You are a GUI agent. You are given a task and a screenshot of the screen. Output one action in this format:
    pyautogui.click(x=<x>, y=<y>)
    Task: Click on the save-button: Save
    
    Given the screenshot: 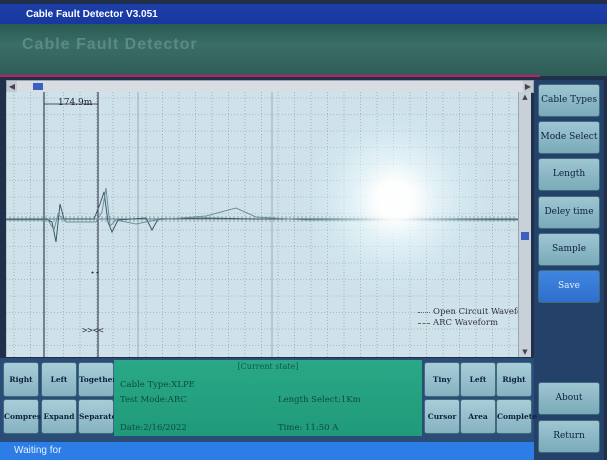 What is the action you would take?
    pyautogui.click(x=569, y=286)
    